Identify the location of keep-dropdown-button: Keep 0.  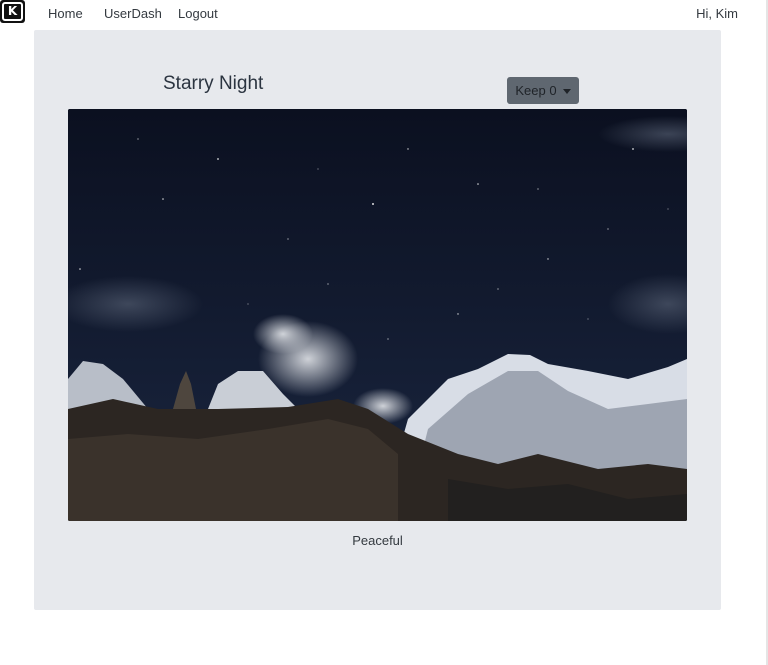
(543, 90).